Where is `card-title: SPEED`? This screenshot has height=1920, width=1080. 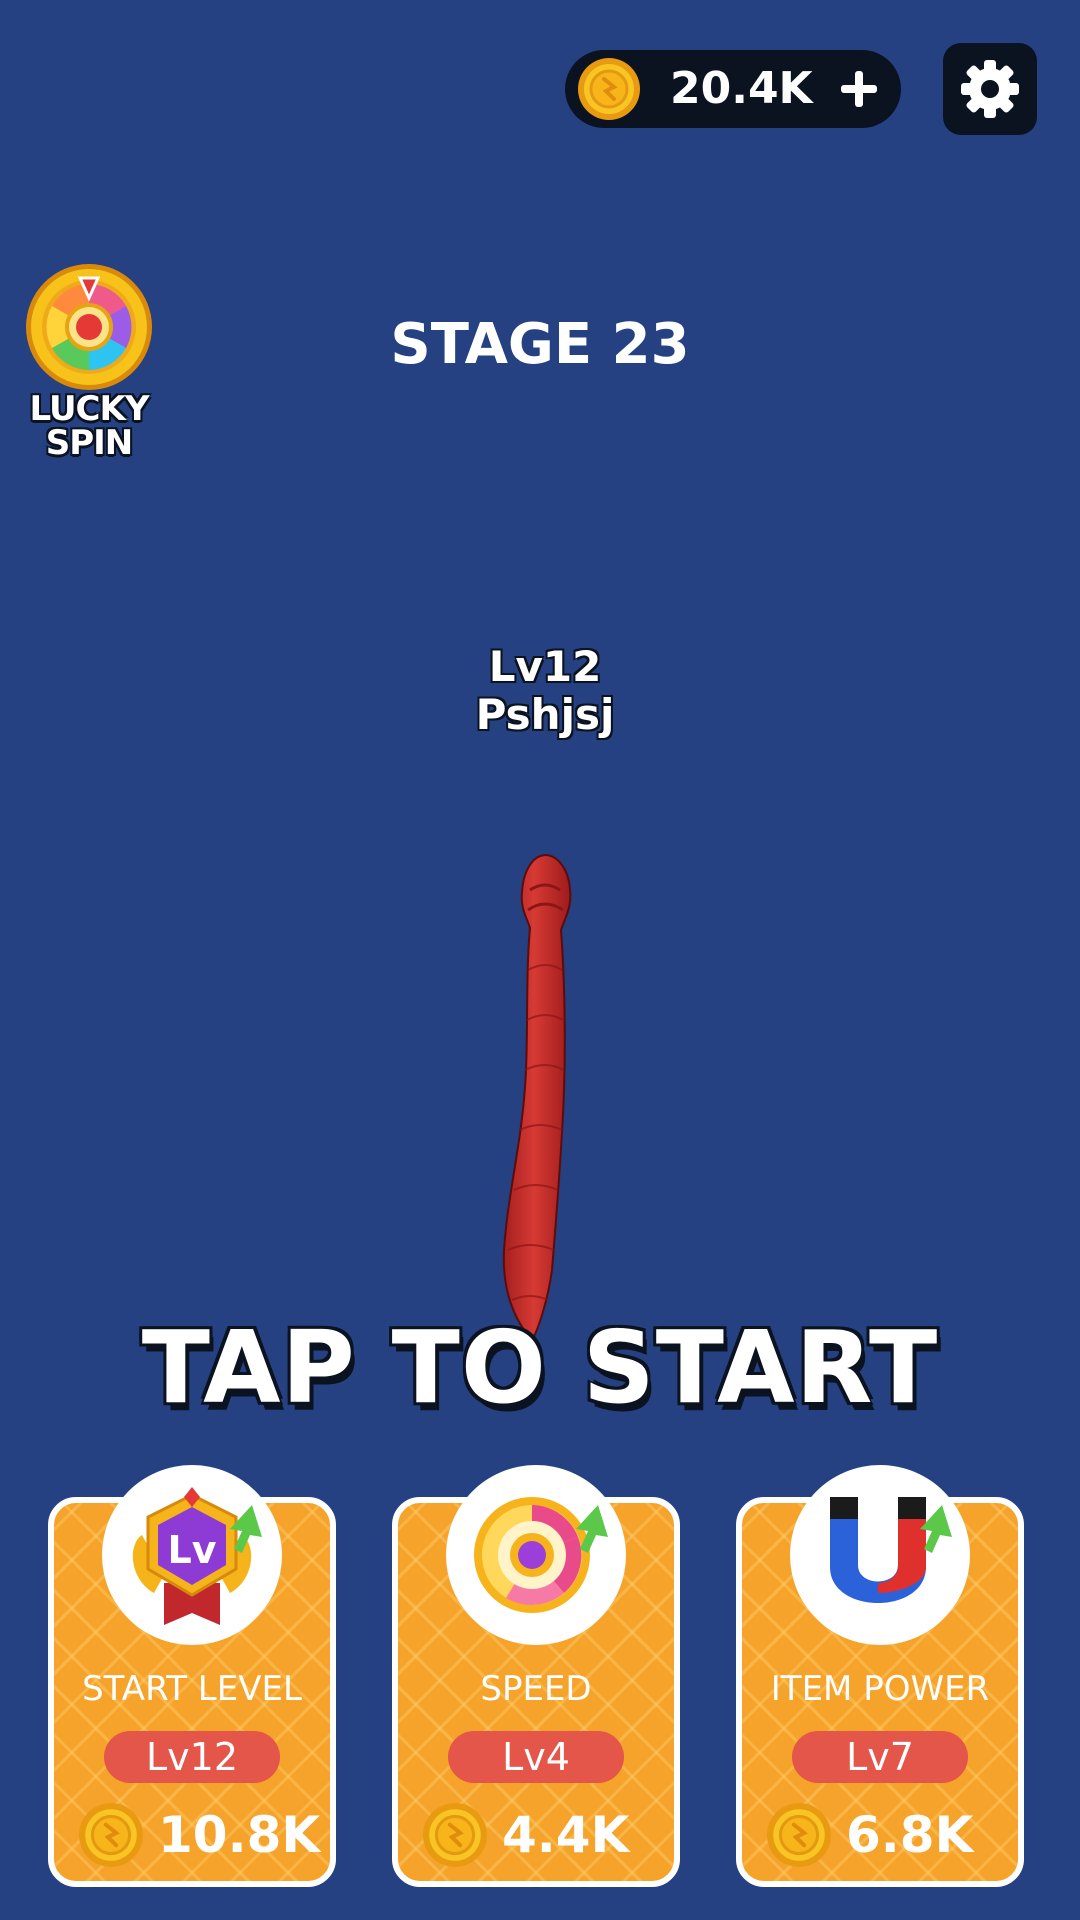
card-title: SPEED is located at coordinates (536, 1689).